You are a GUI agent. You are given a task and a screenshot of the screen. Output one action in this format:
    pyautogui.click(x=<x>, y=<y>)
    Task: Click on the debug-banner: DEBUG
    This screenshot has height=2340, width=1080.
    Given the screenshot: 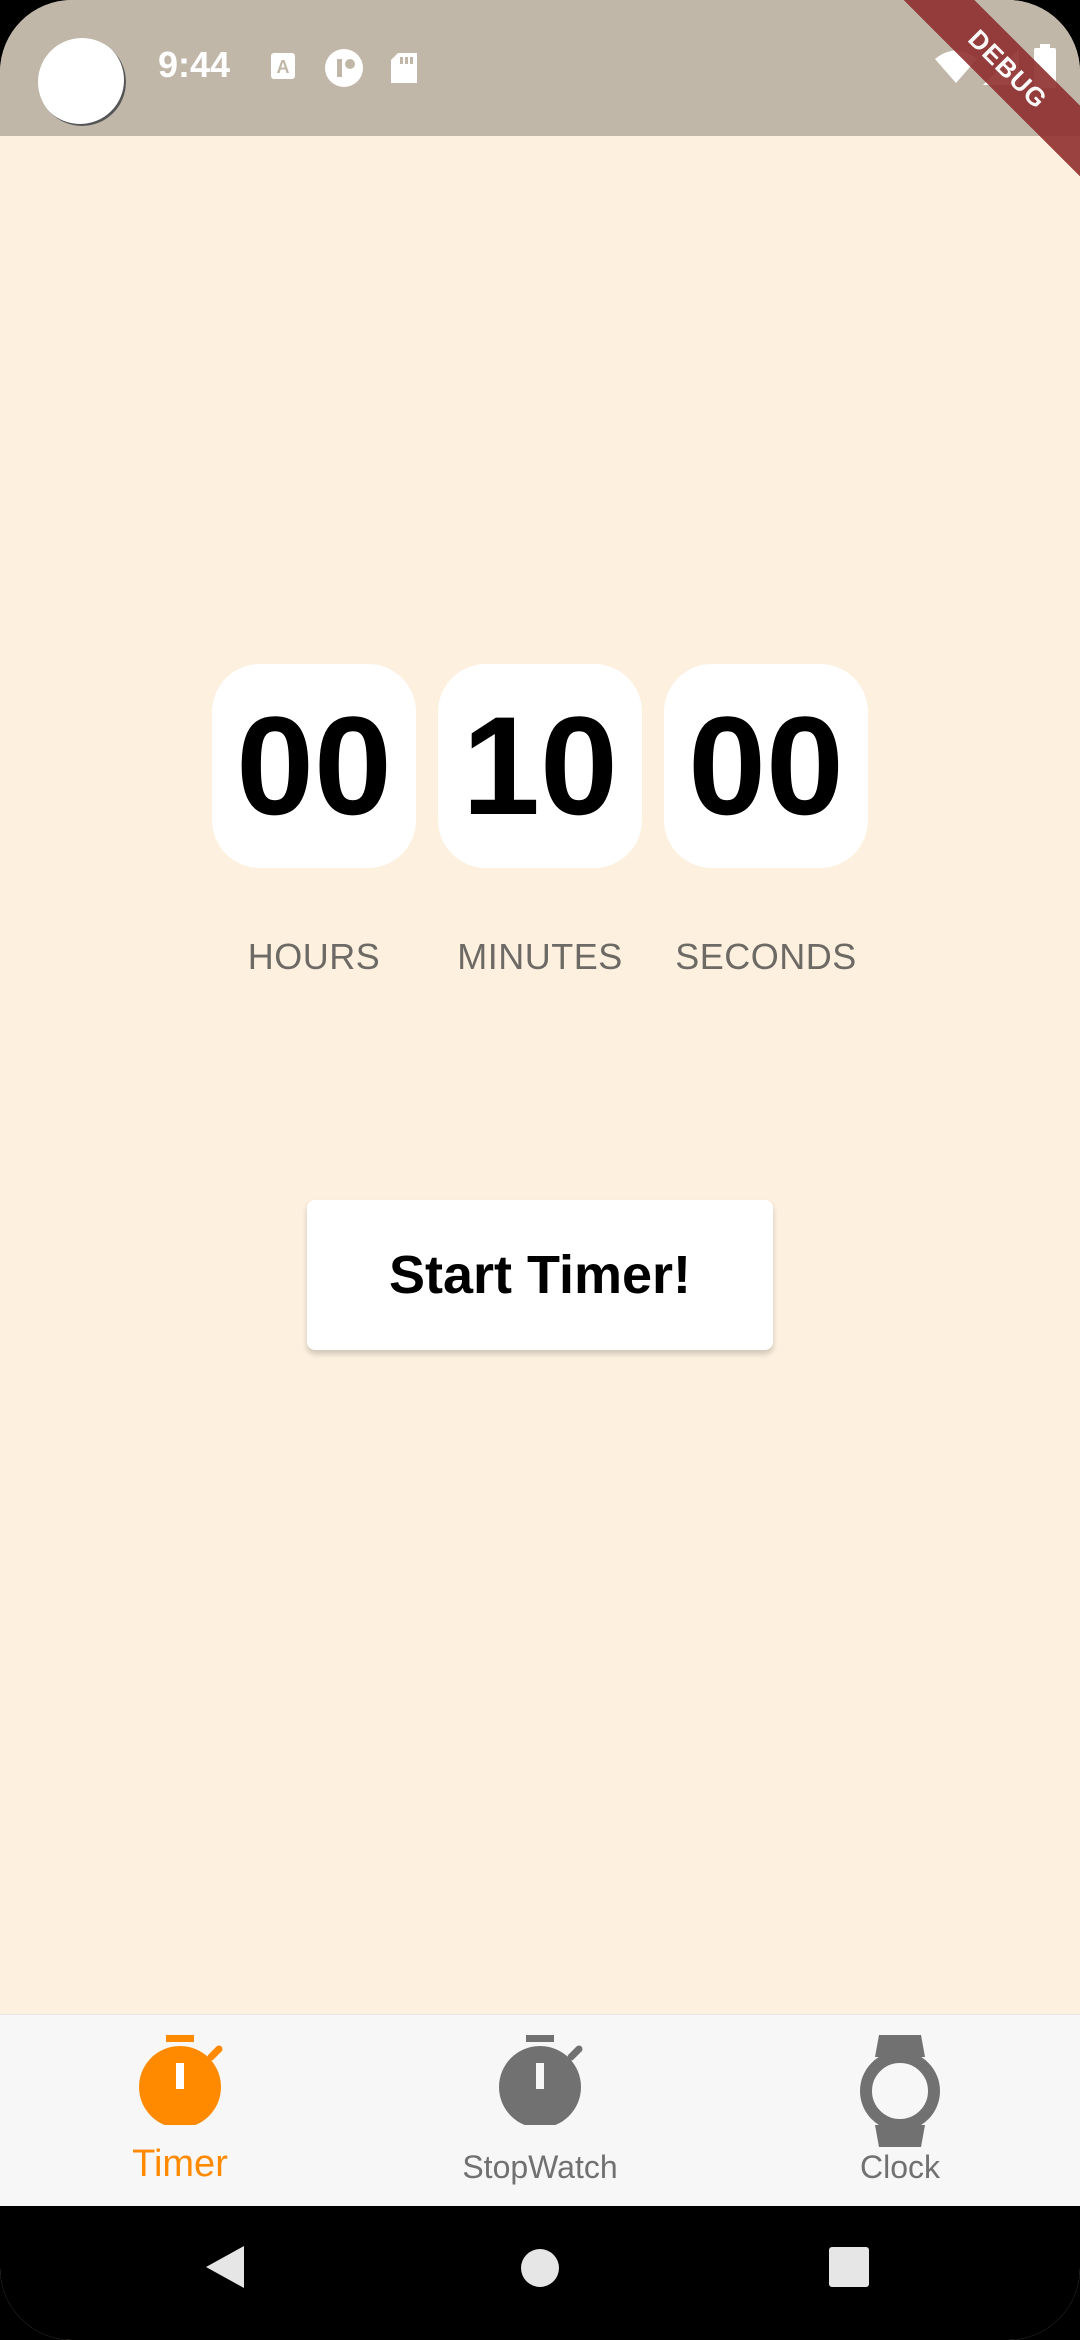 What is the action you would take?
    pyautogui.click(x=980, y=100)
    